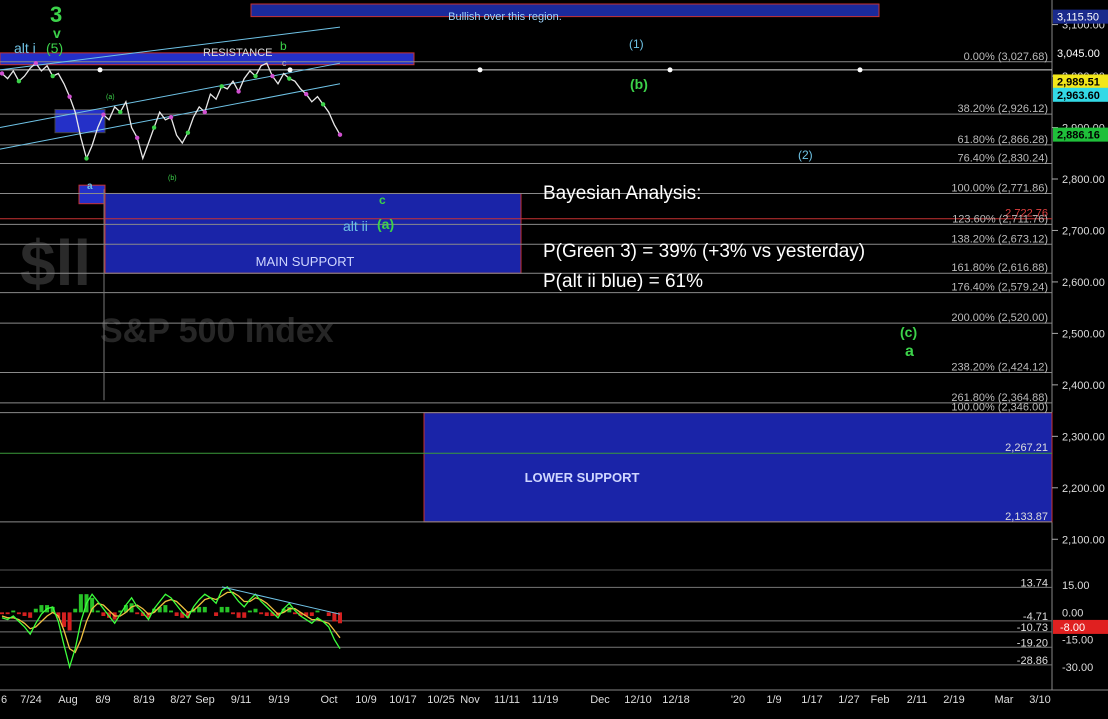 This screenshot has height=719, width=1108. What do you see at coordinates (738, 700) in the screenshot?
I see `x-tick-label: '20` at bounding box center [738, 700].